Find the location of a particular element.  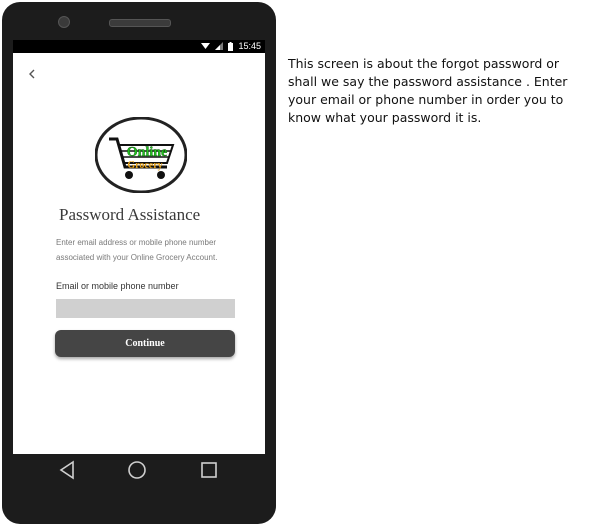

logo-text-online: Online is located at coordinates (147, 152).